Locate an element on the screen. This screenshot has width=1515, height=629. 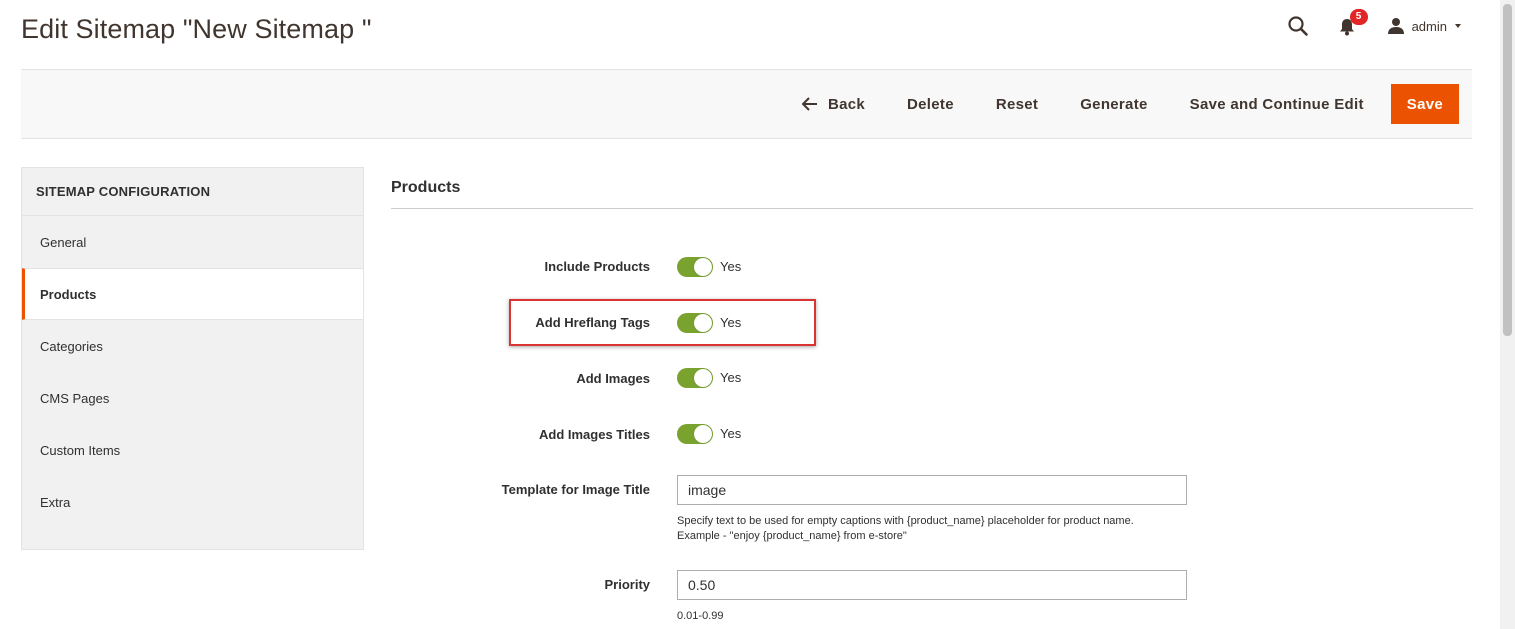
sidebar-item-categories: Categories is located at coordinates (192, 346).